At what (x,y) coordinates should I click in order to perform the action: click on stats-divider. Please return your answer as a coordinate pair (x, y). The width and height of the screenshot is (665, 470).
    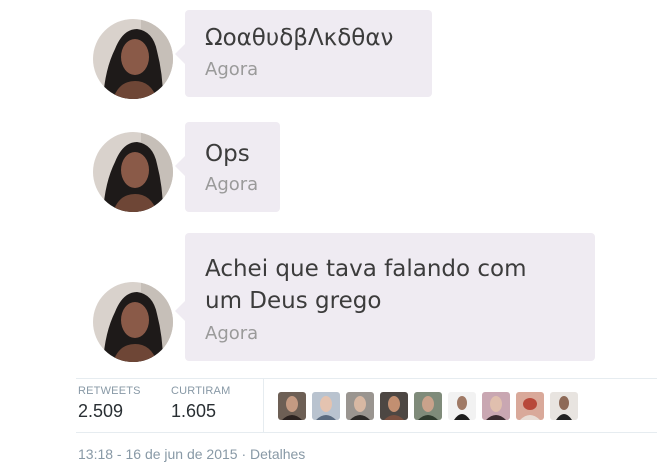
    Looking at the image, I should click on (263, 405).